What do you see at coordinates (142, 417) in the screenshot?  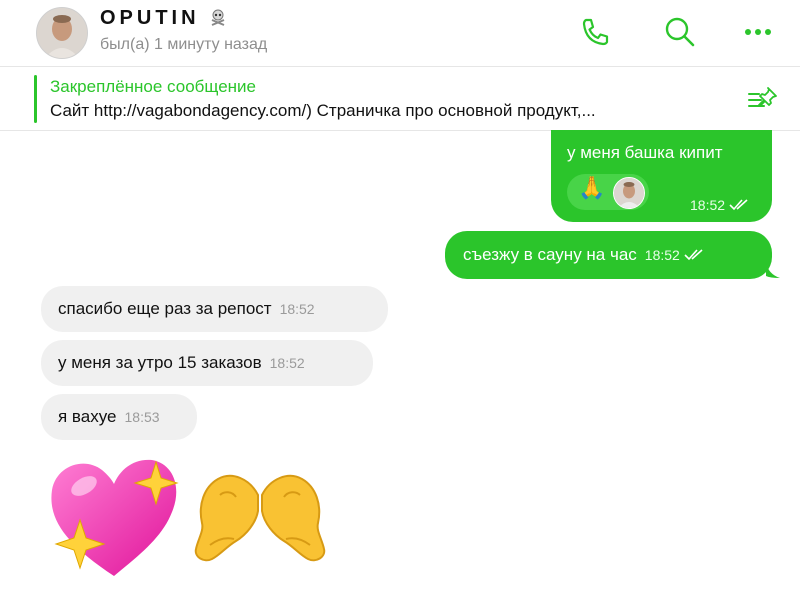 I see `message-time: 18:53` at bounding box center [142, 417].